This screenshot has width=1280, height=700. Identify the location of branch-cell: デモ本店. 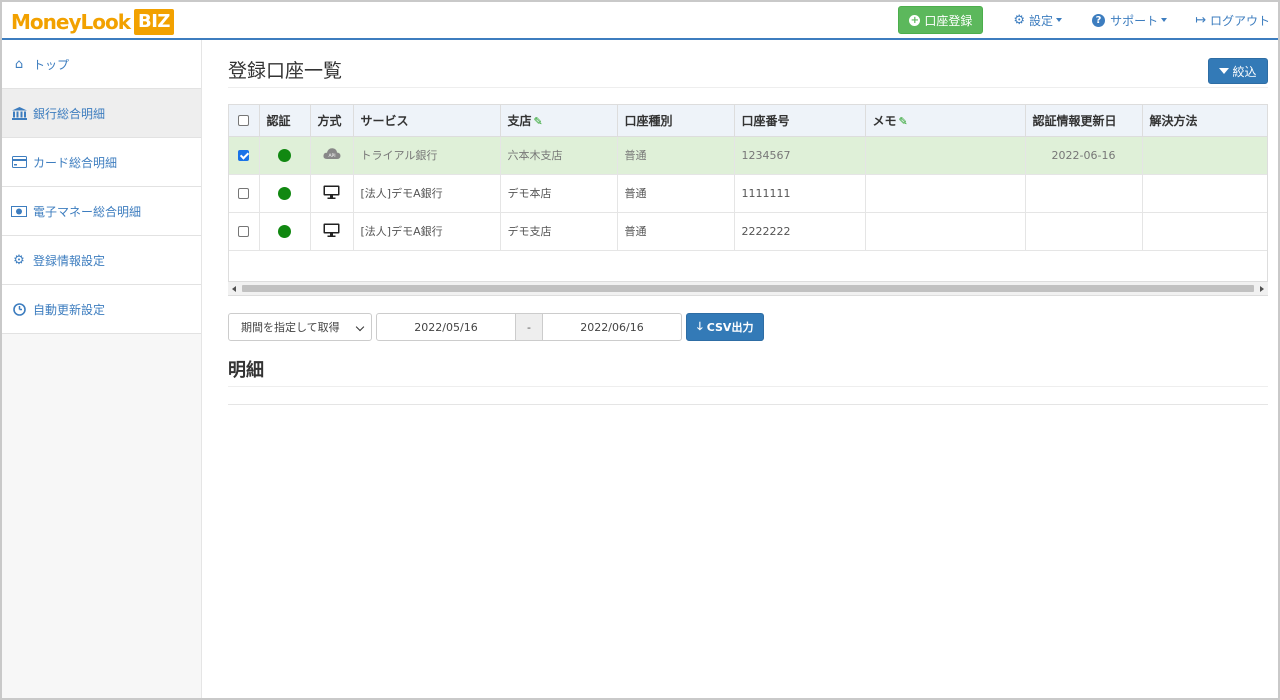
(559, 193).